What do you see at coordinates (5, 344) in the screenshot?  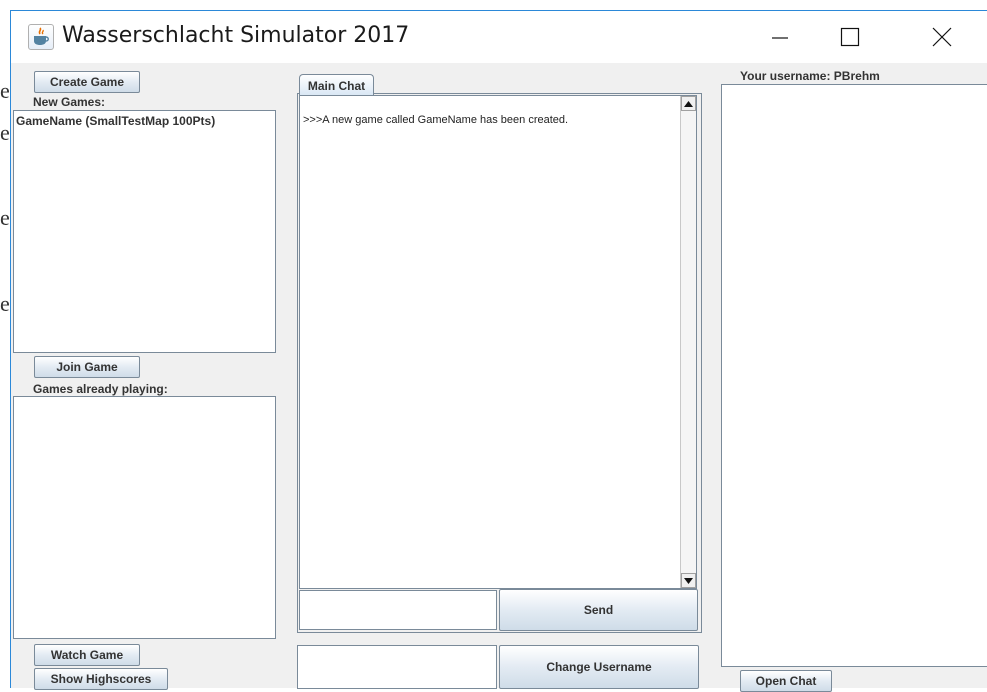 I see `background-window-strip: e e e e` at bounding box center [5, 344].